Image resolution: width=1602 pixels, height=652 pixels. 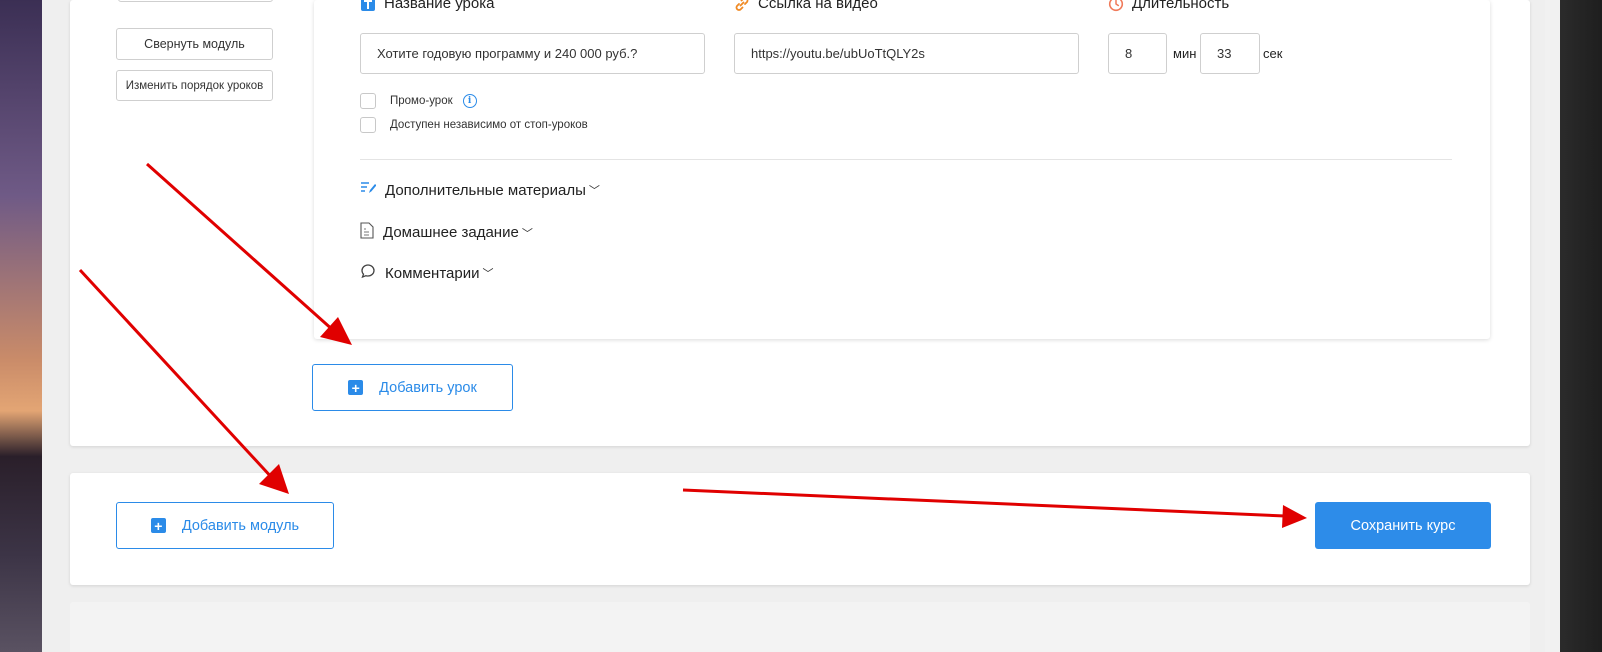 I want to click on promo-lesson-row: Промо-урок i, so click(x=418, y=101).